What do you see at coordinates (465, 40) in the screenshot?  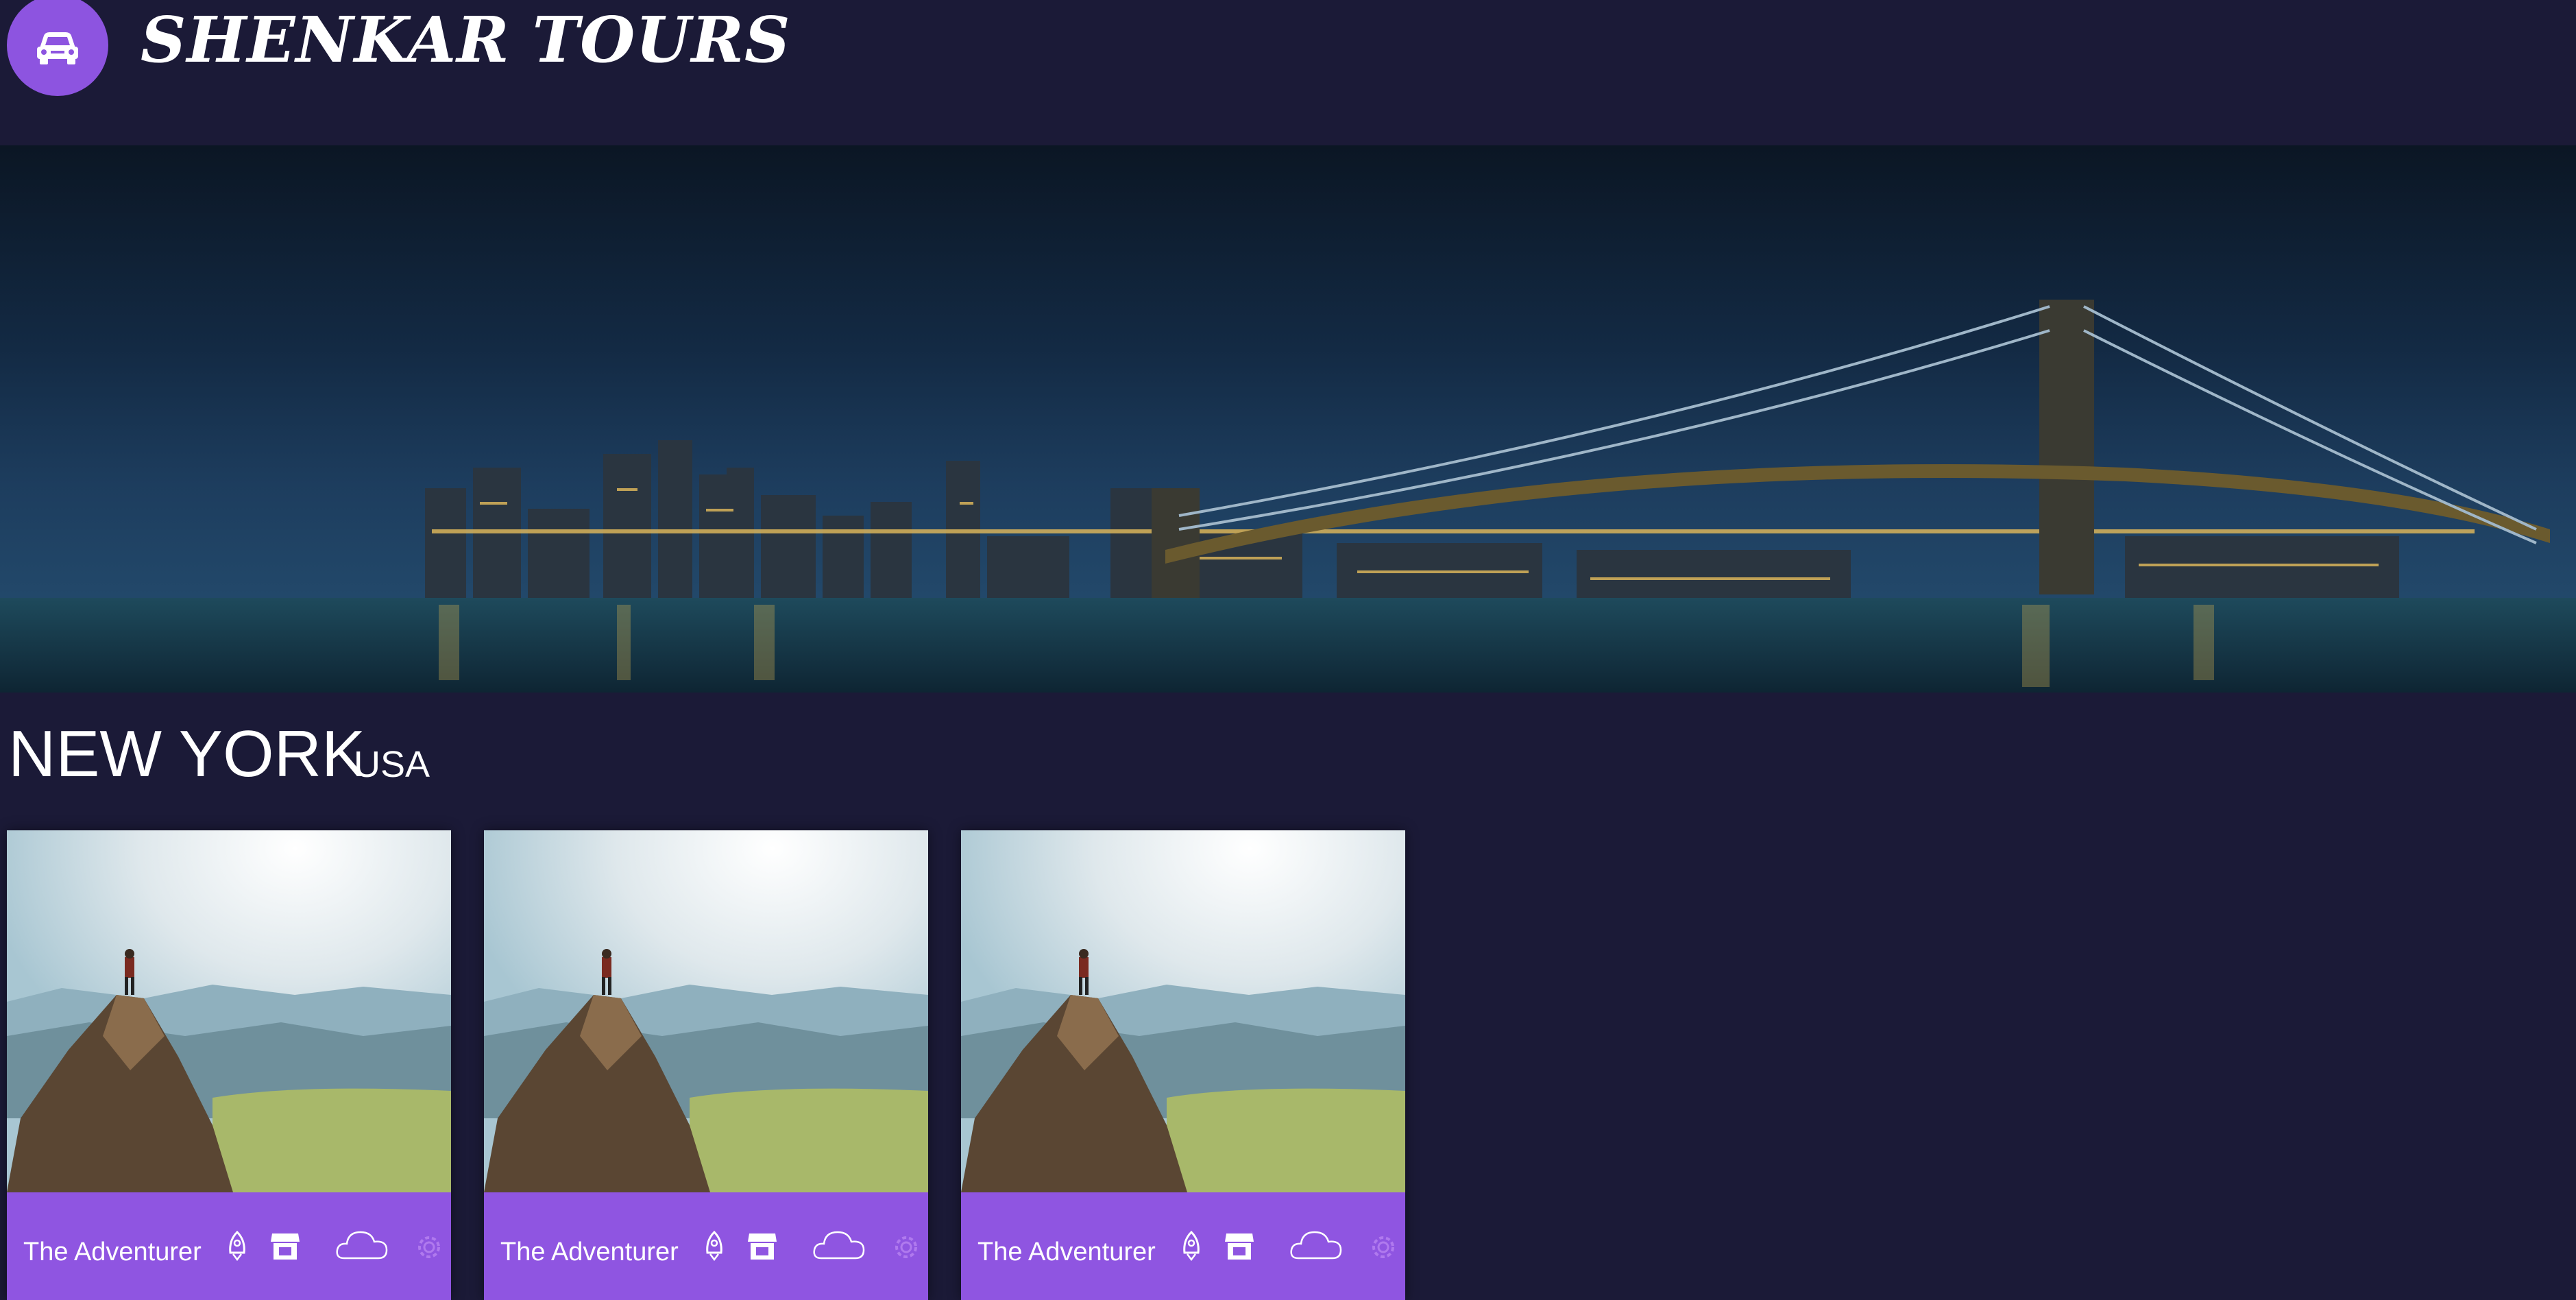 I see `brand-title: SHENKAR TOURS` at bounding box center [465, 40].